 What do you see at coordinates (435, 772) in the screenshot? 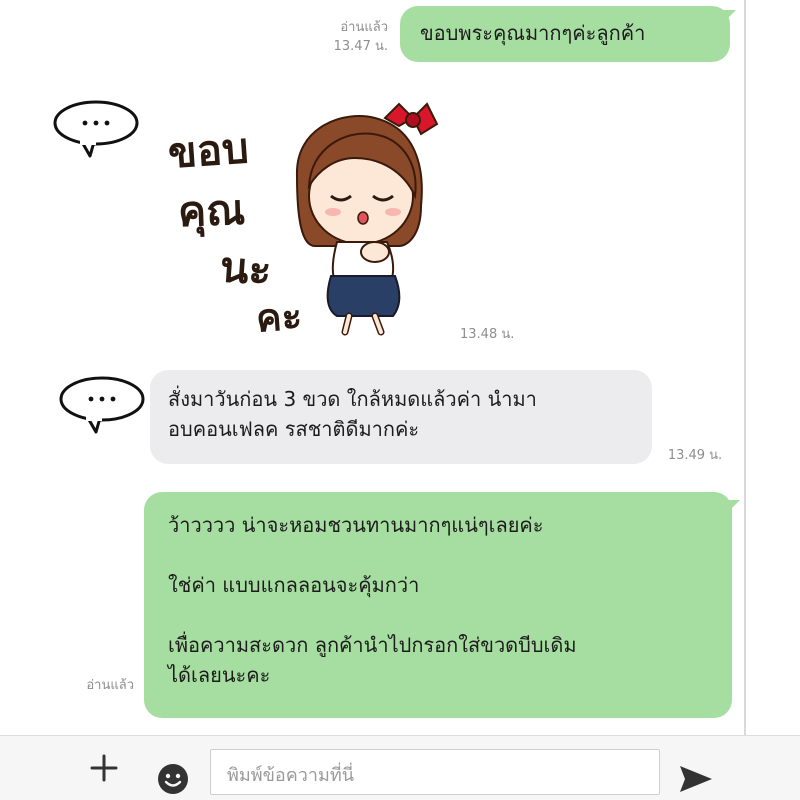
I see `message-input: พิมพ์ข้อความที่นี่` at bounding box center [435, 772].